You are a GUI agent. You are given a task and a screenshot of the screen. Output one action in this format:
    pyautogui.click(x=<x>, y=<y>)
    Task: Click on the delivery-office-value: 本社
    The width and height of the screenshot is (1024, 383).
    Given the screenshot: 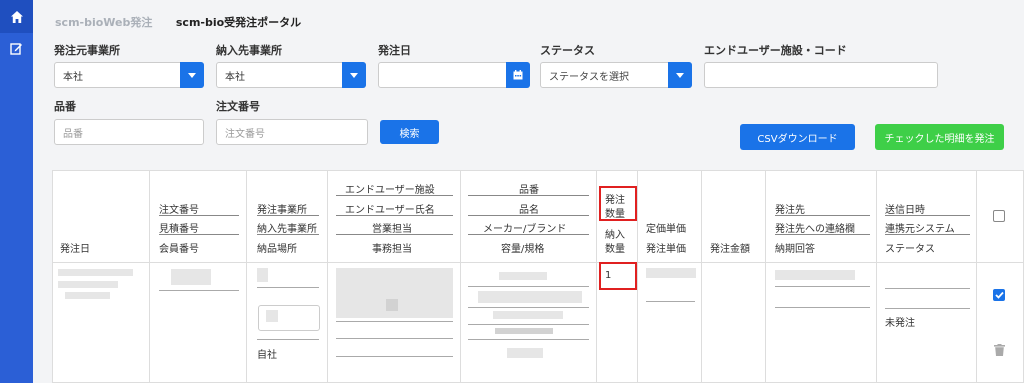 What is the action you would take?
    pyautogui.click(x=235, y=77)
    